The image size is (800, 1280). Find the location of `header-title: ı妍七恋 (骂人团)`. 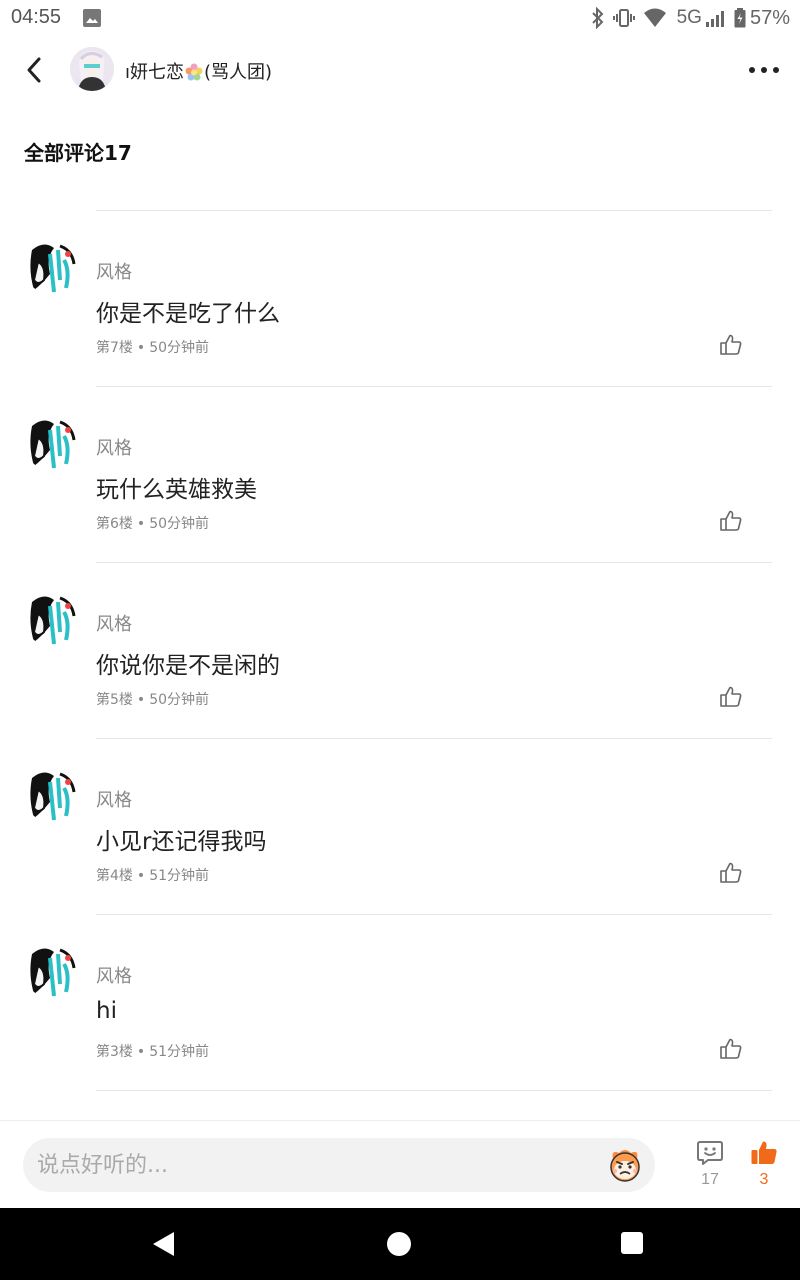

header-title: ı妍七恋 (骂人团) is located at coordinates (198, 71).